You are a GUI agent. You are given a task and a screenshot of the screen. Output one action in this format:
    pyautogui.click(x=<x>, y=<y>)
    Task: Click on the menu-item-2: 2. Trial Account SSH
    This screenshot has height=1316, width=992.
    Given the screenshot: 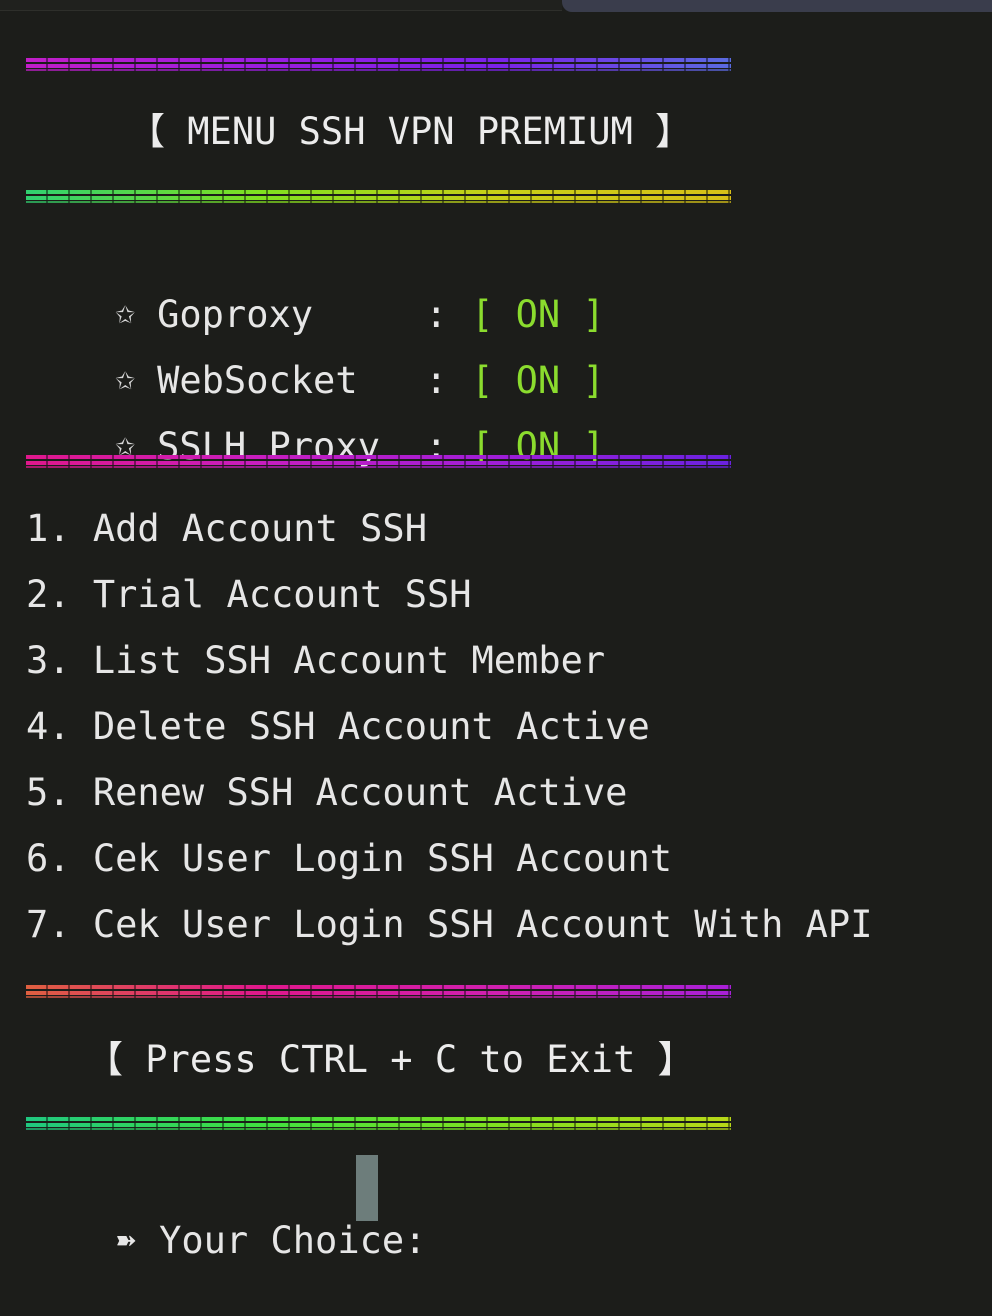 What is the action you would take?
    pyautogui.click(x=249, y=594)
    